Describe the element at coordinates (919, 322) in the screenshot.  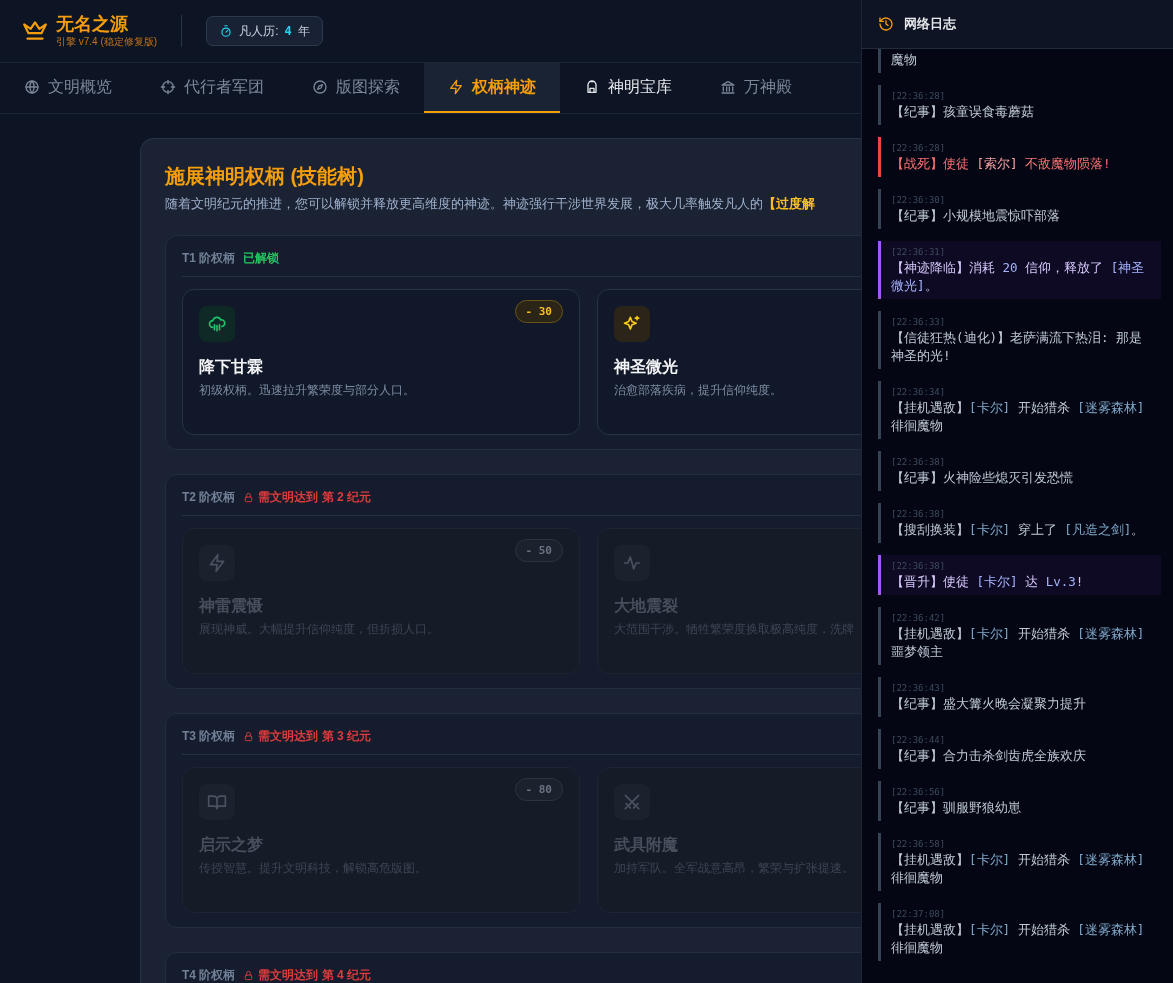
I see `log-time: [22:36:33]` at that location.